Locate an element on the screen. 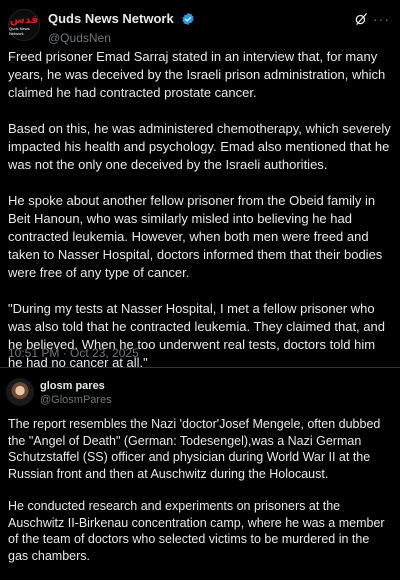 Image resolution: width=400 pixels, height=580 pixels. avatar: قدس Quds News Network is located at coordinates (24, 25).